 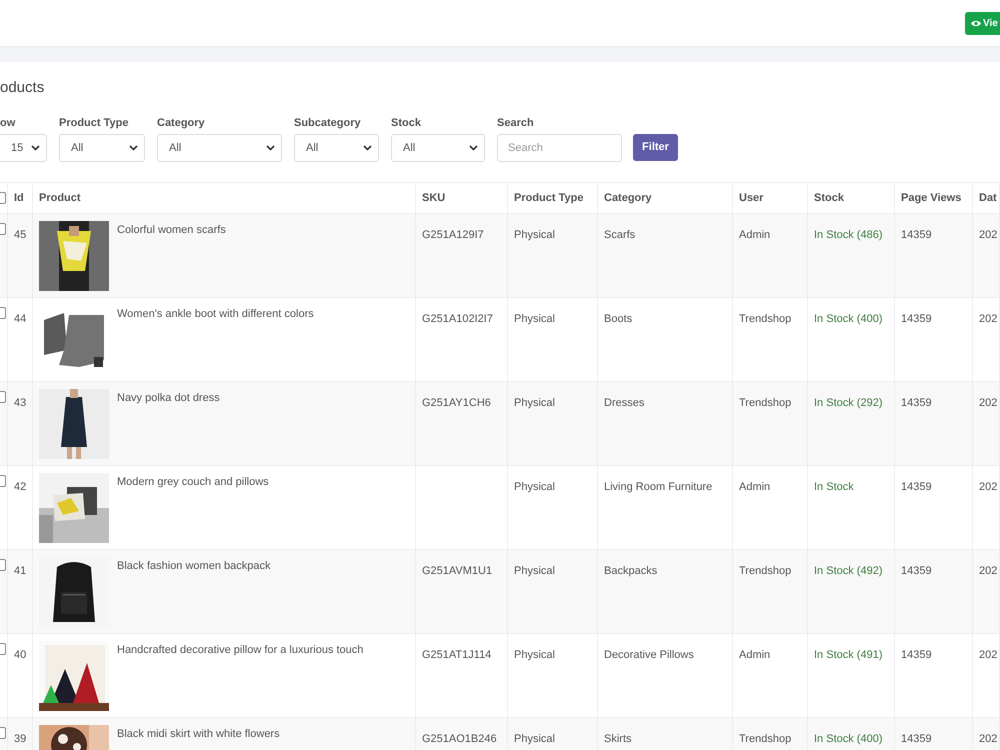 I want to click on column-header: Stock, so click(x=829, y=198).